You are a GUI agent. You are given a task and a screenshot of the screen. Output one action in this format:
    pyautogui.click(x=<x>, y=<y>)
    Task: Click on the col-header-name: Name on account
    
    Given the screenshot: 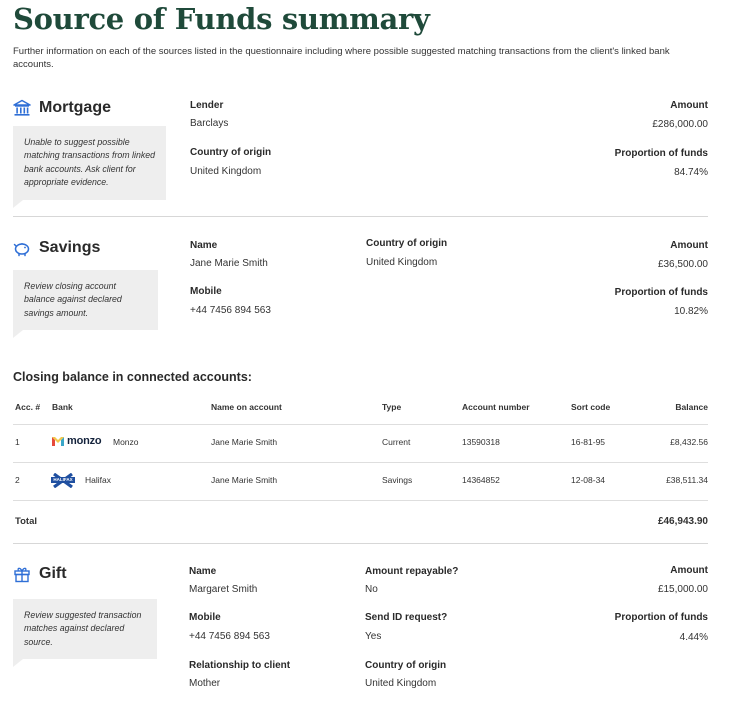 What is the action you would take?
    pyautogui.click(x=246, y=407)
    